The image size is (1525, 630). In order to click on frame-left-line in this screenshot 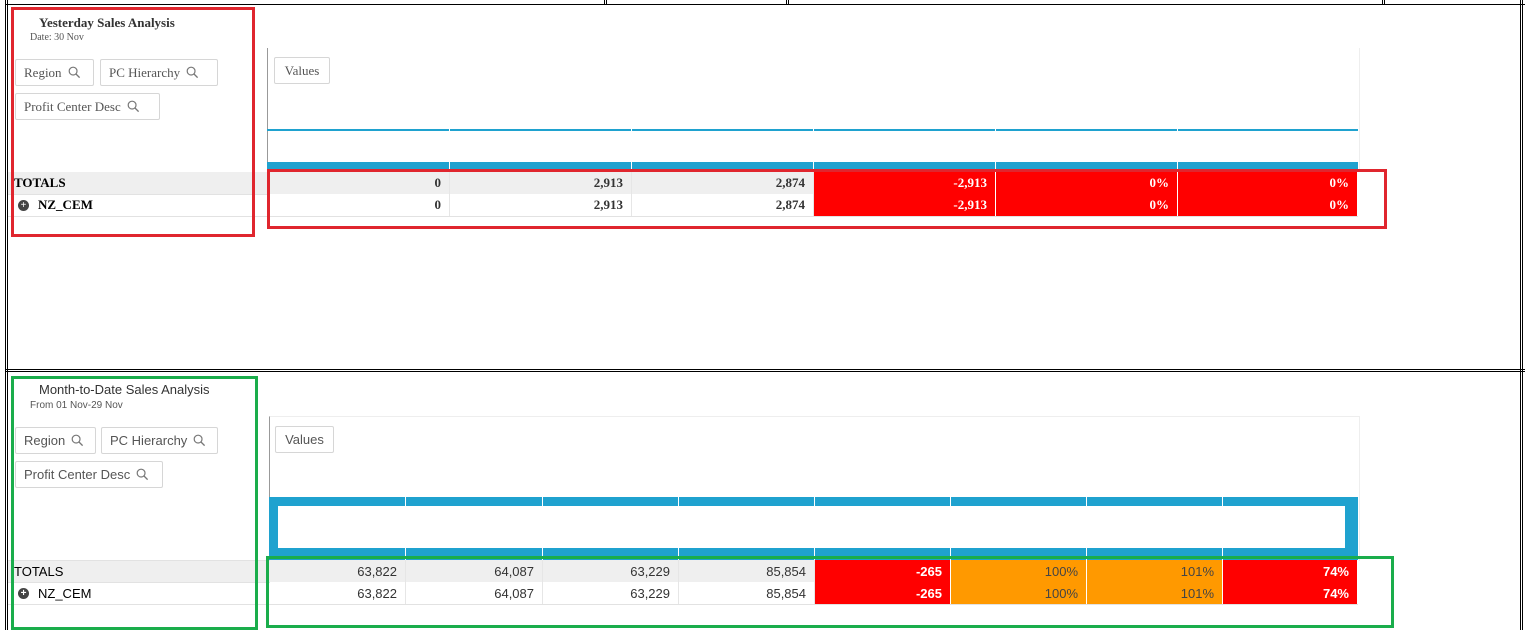, I will do `click(5, 315)`.